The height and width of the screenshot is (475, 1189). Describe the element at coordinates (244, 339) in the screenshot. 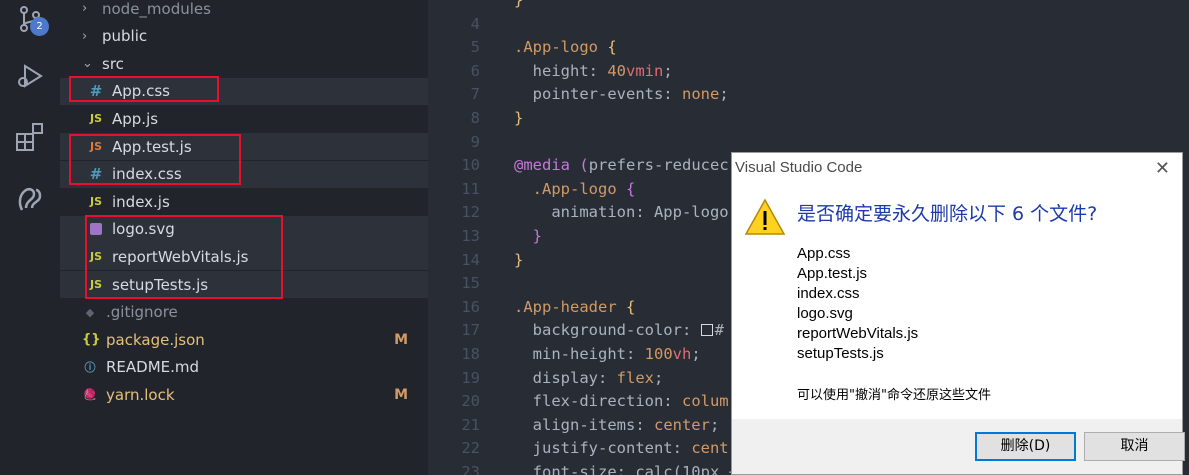

I see `tree-item-package-json: {} package.json M` at that location.